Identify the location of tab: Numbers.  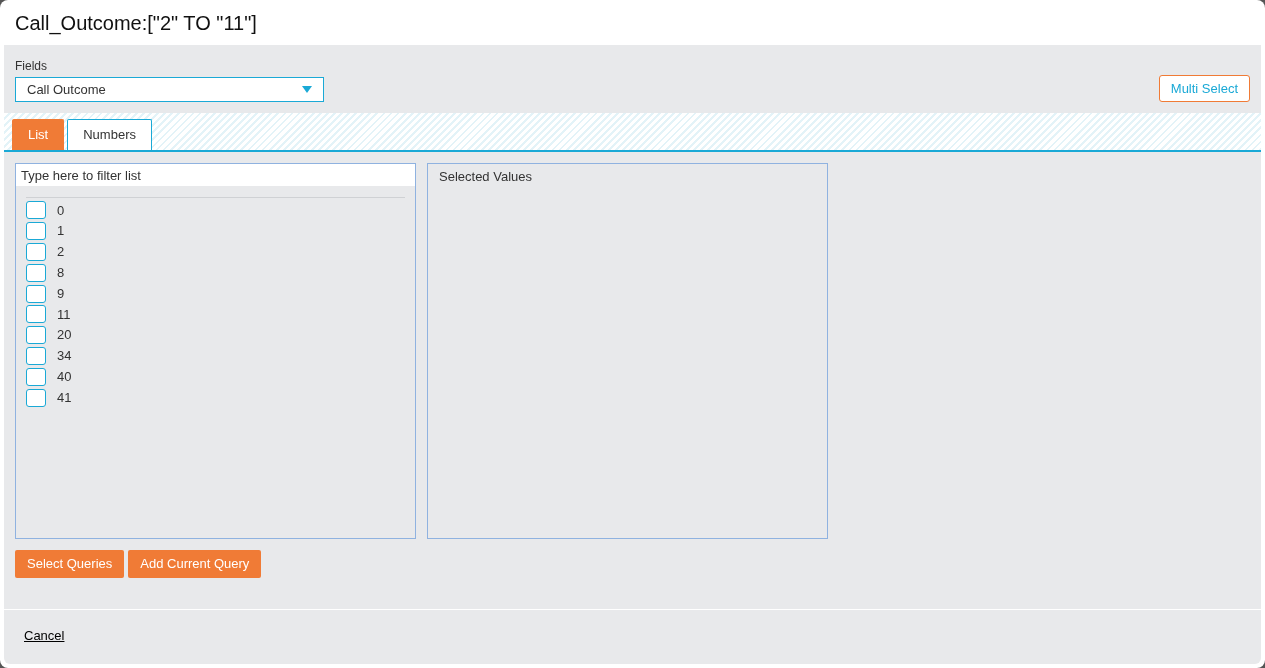
(109, 134).